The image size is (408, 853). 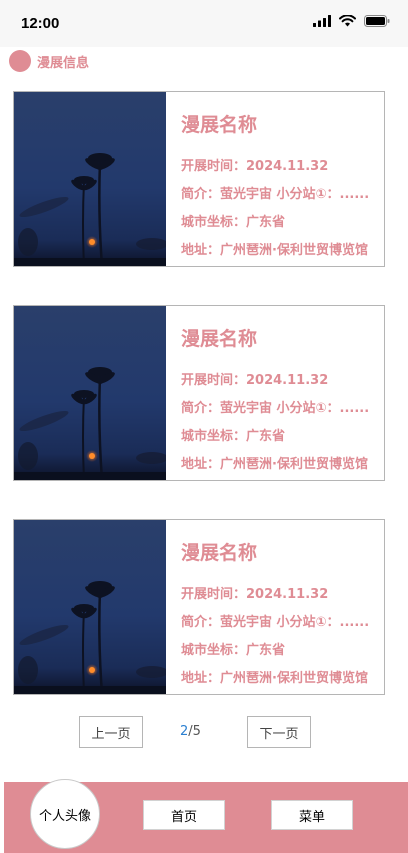 I want to click on total-pages: 5, so click(x=196, y=731).